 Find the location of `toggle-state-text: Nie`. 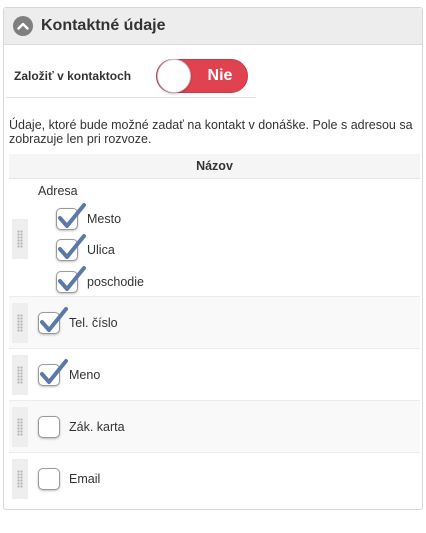

toggle-state-text: Nie is located at coordinates (220, 75).